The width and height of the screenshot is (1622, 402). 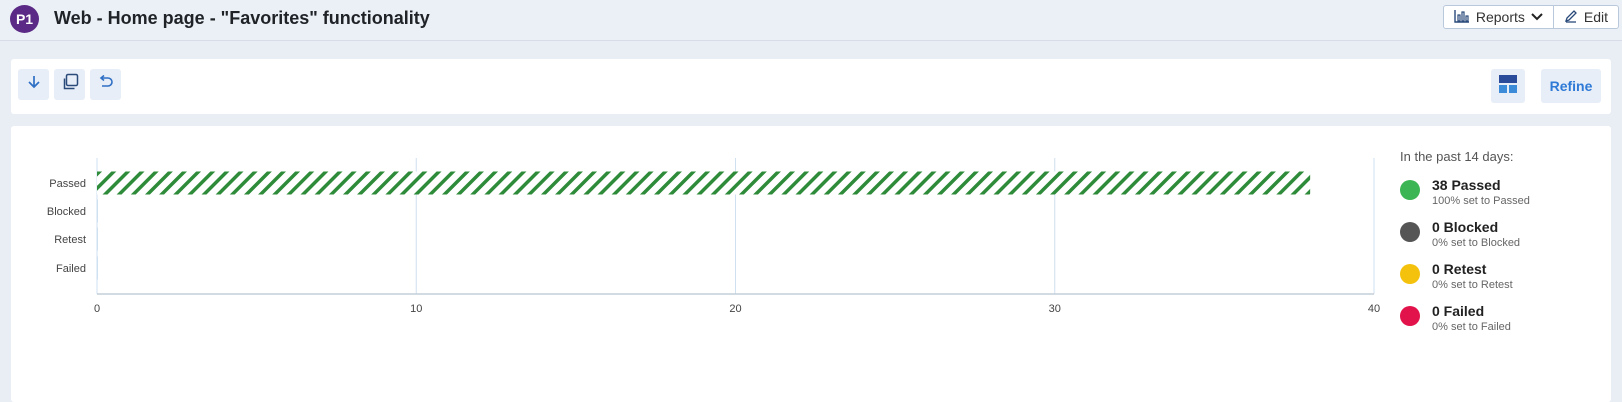 I want to click on x-tick-label: 10, so click(x=416, y=309).